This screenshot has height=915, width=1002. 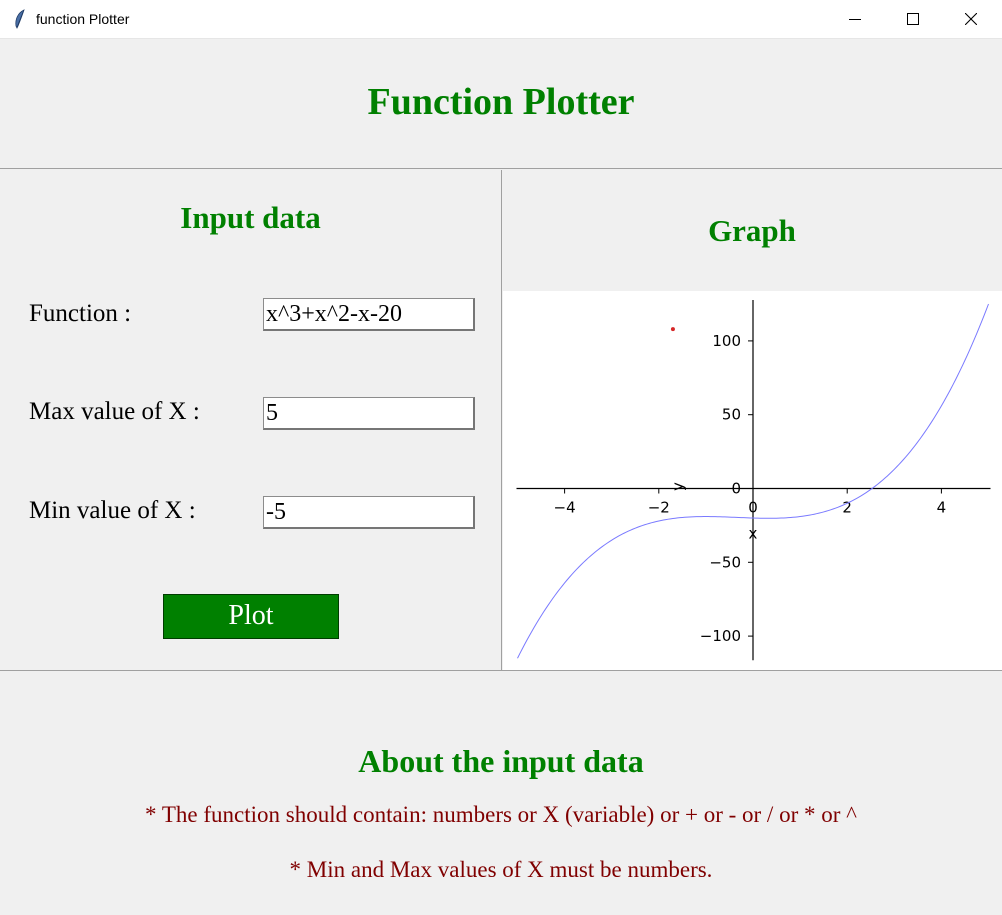 What do you see at coordinates (83, 19) in the screenshot?
I see `window-title: function Plotter` at bounding box center [83, 19].